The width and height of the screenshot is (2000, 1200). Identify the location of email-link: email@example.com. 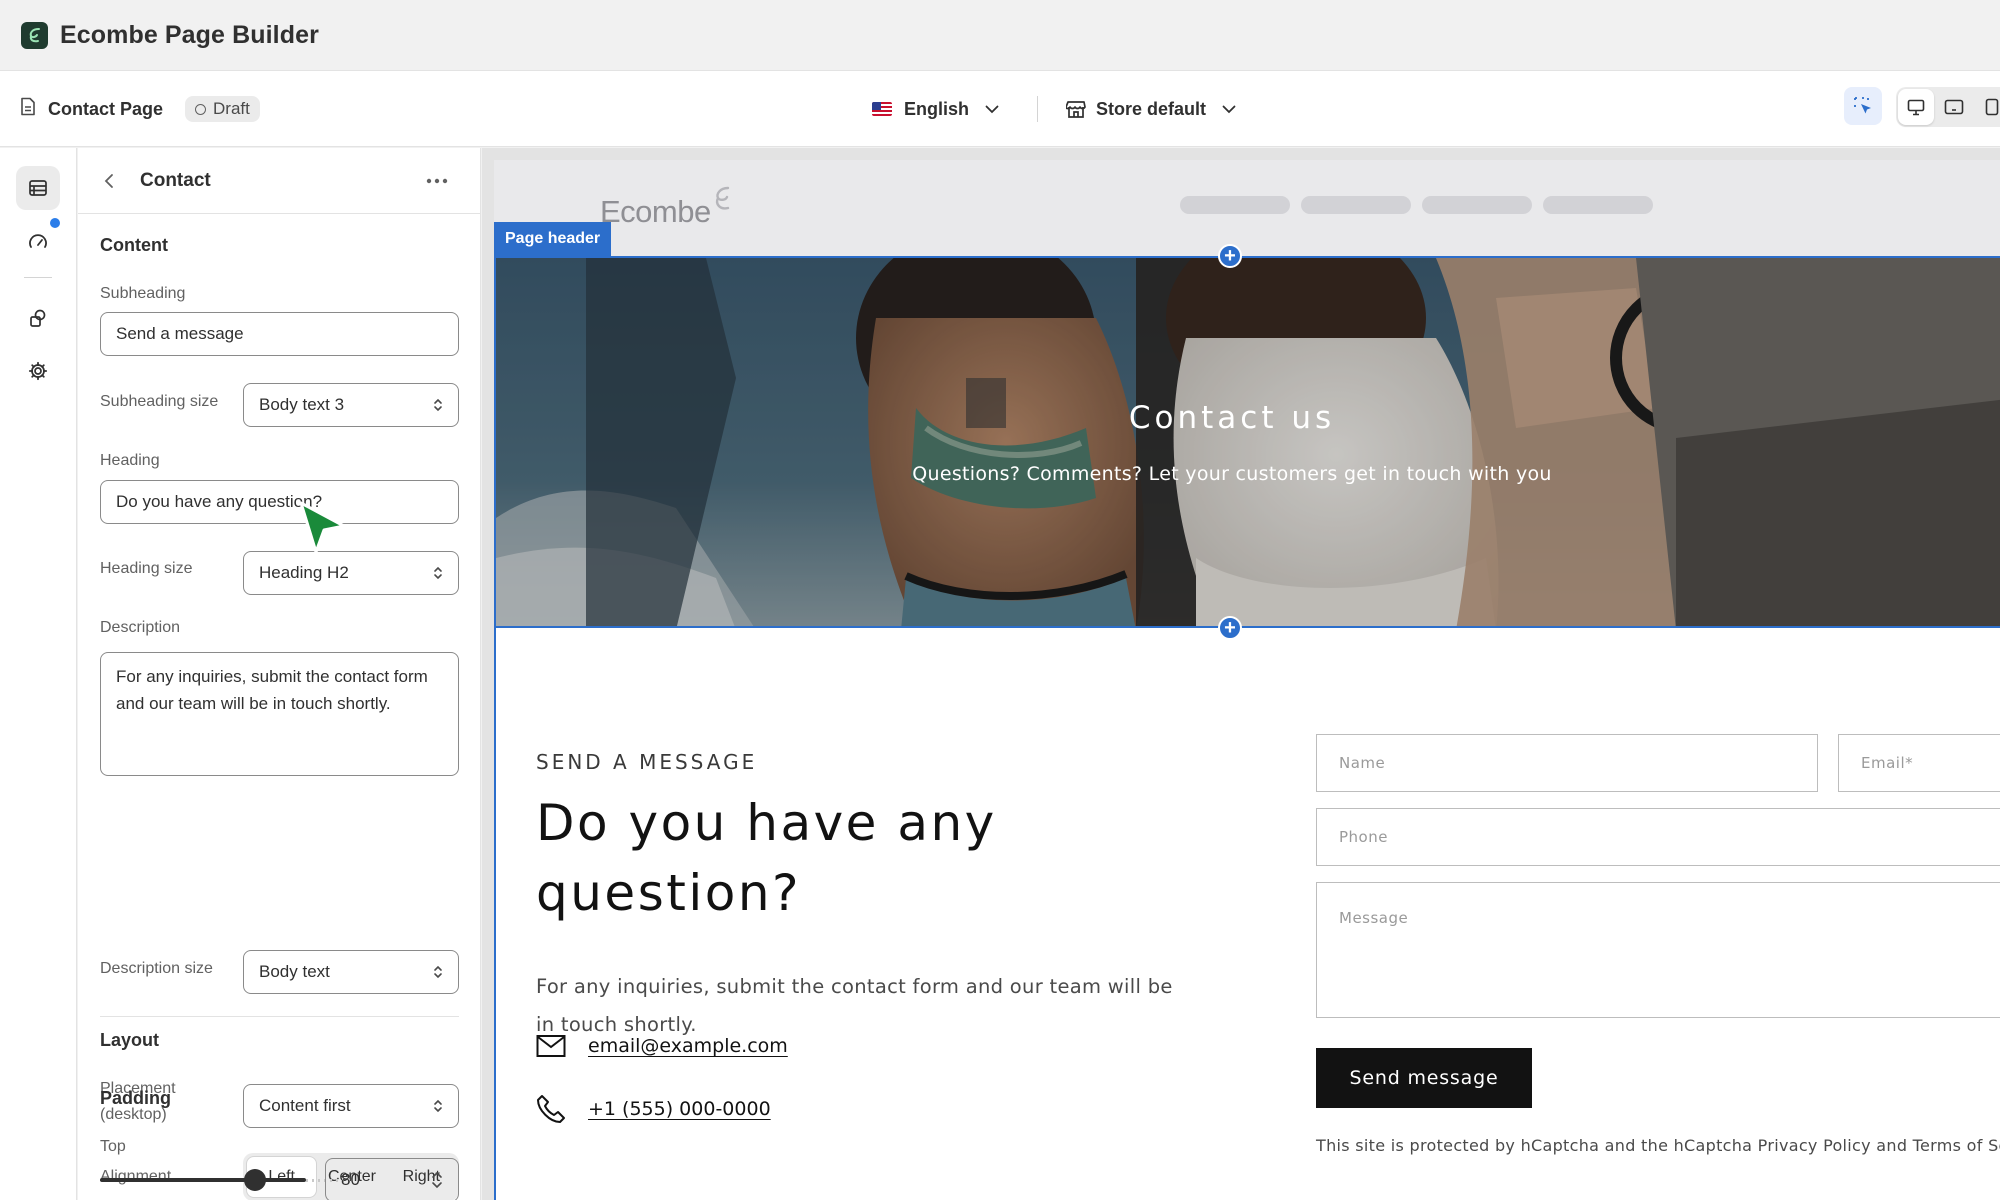
(688, 1046).